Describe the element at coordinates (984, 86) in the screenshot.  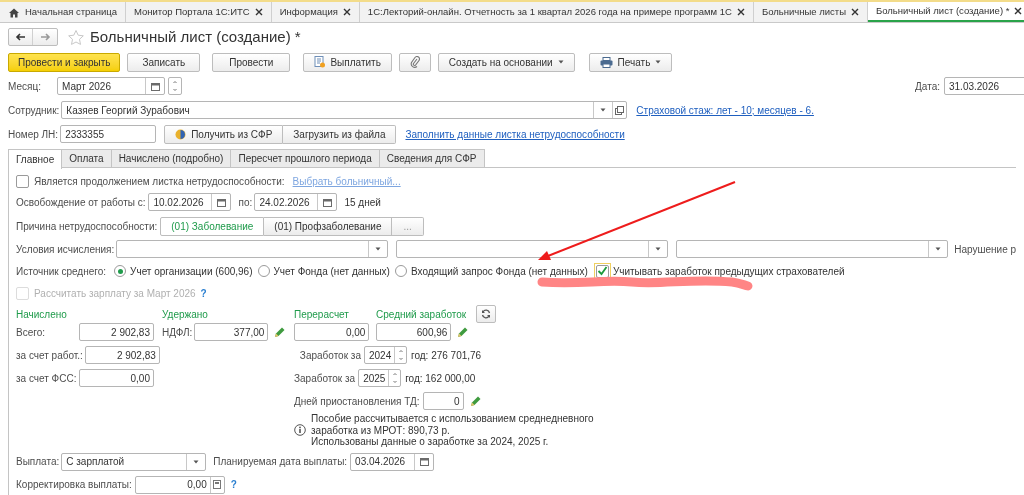
I see `date-field: 31.03.2026` at that location.